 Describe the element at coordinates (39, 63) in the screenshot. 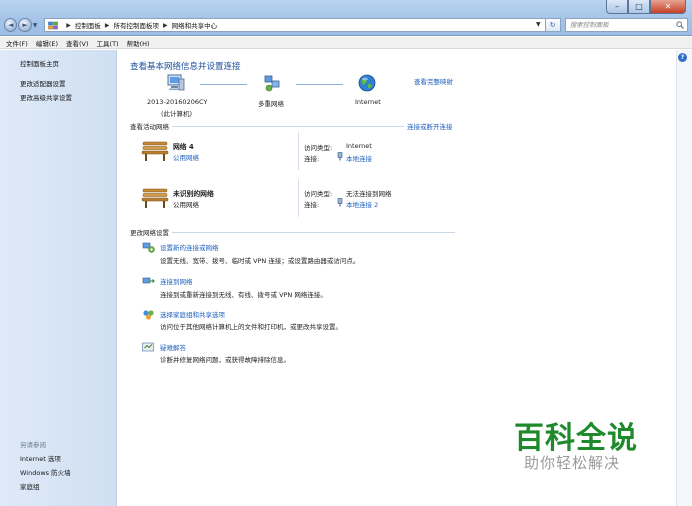

I see `sidebar-item-control-panel-home: 控制面板主页` at that location.